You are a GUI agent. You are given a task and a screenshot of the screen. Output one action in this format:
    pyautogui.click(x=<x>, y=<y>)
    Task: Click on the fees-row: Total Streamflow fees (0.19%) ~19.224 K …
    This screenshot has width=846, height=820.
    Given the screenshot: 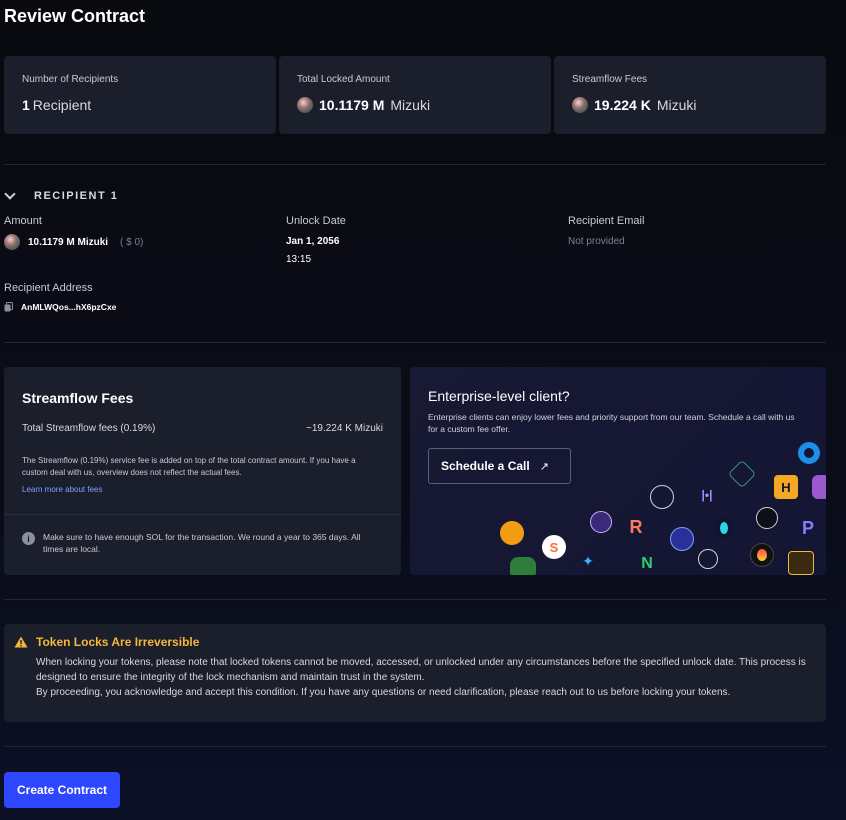 What is the action you would take?
    pyautogui.click(x=202, y=428)
    